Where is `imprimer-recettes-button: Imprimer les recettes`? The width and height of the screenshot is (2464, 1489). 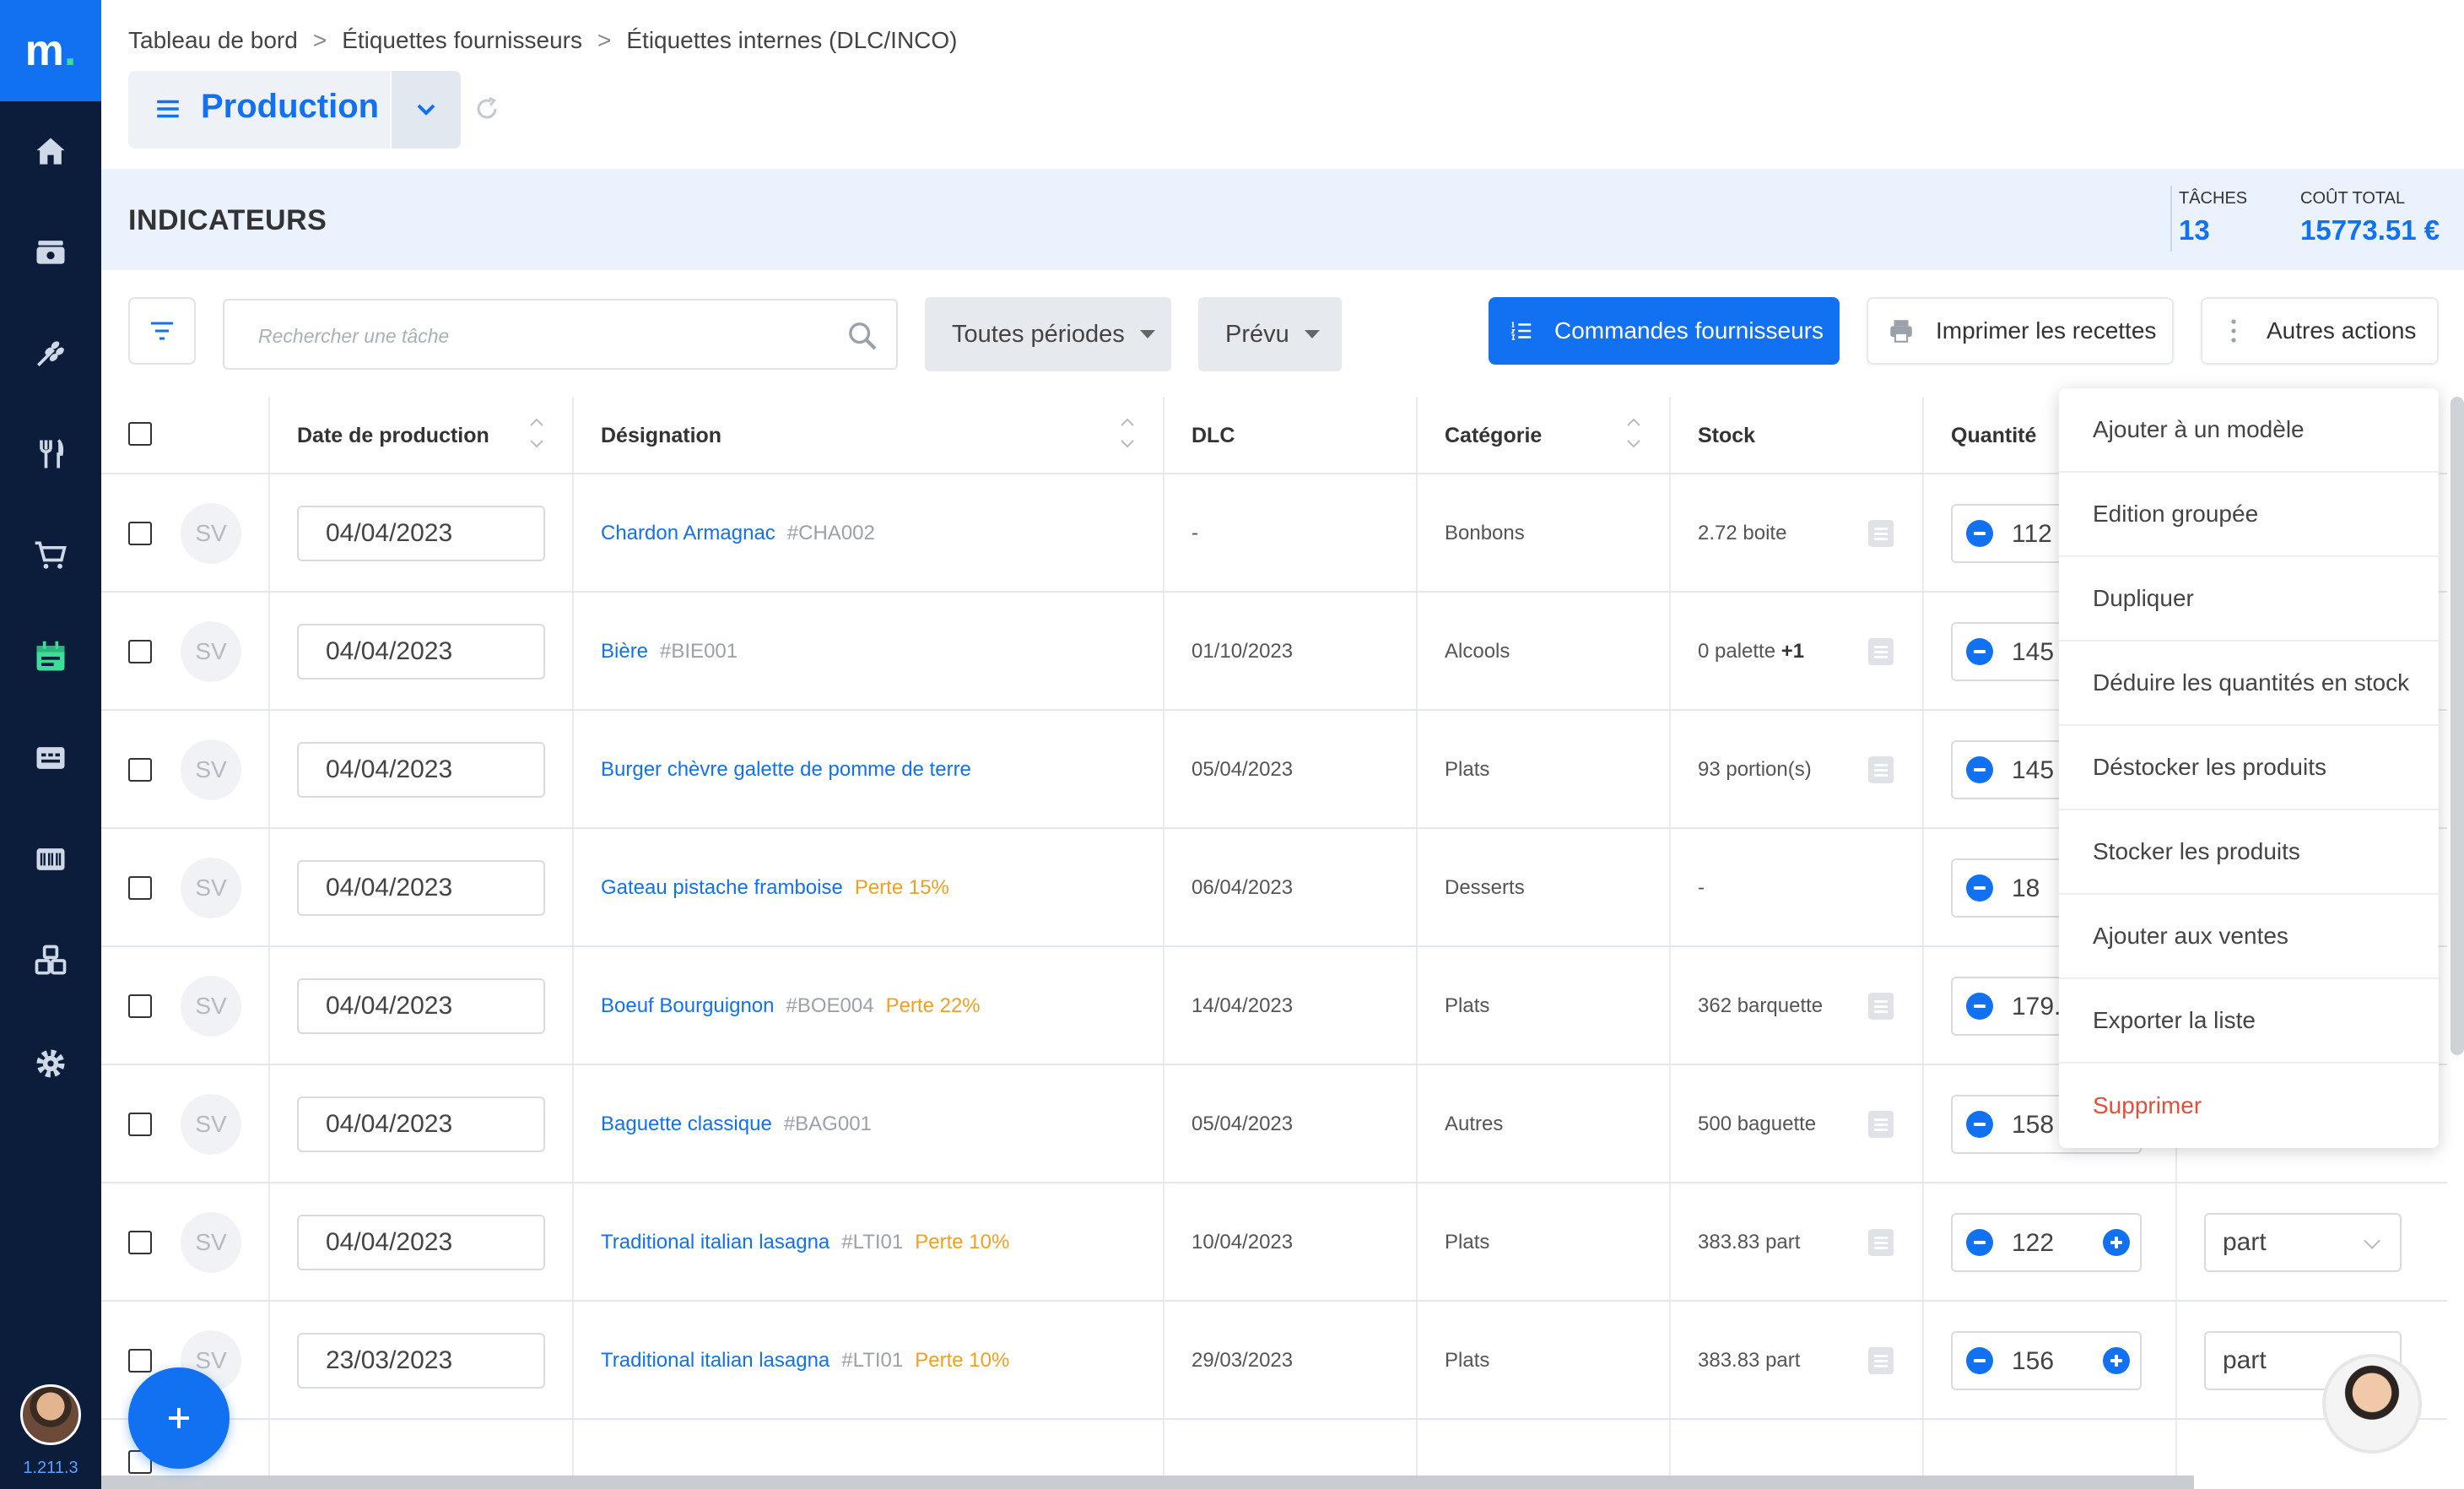 imprimer-recettes-button: Imprimer les recettes is located at coordinates (2020, 331).